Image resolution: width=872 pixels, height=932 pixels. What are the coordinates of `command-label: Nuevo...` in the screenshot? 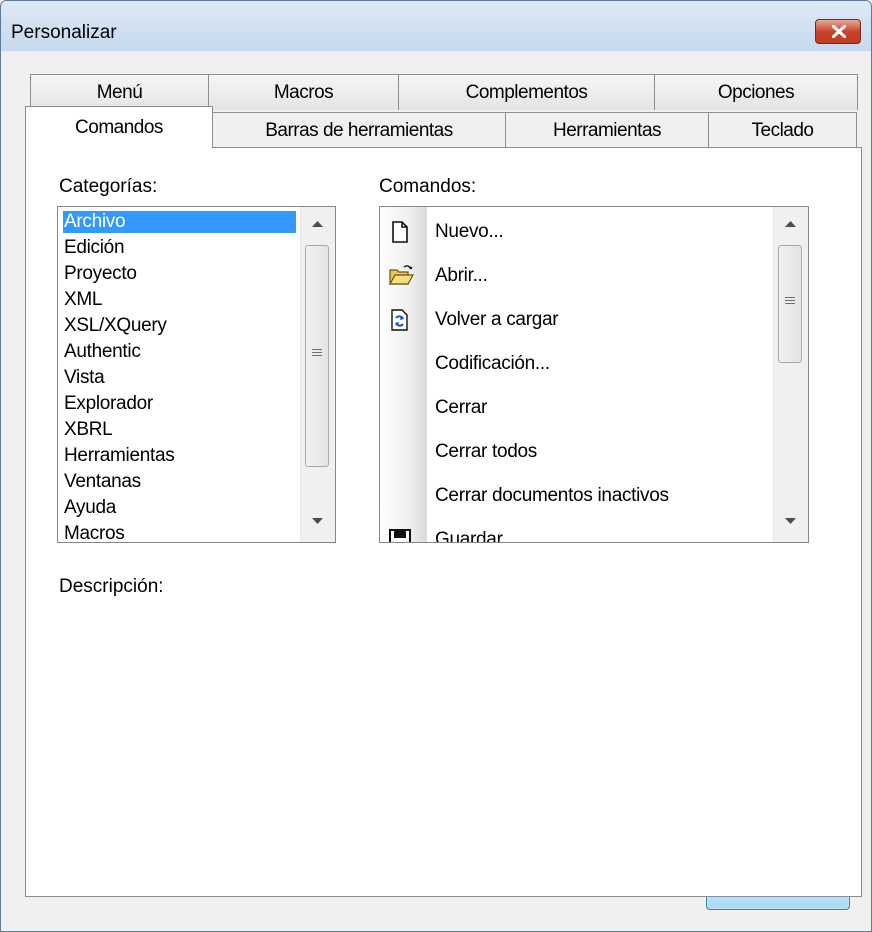 It's located at (469, 231).